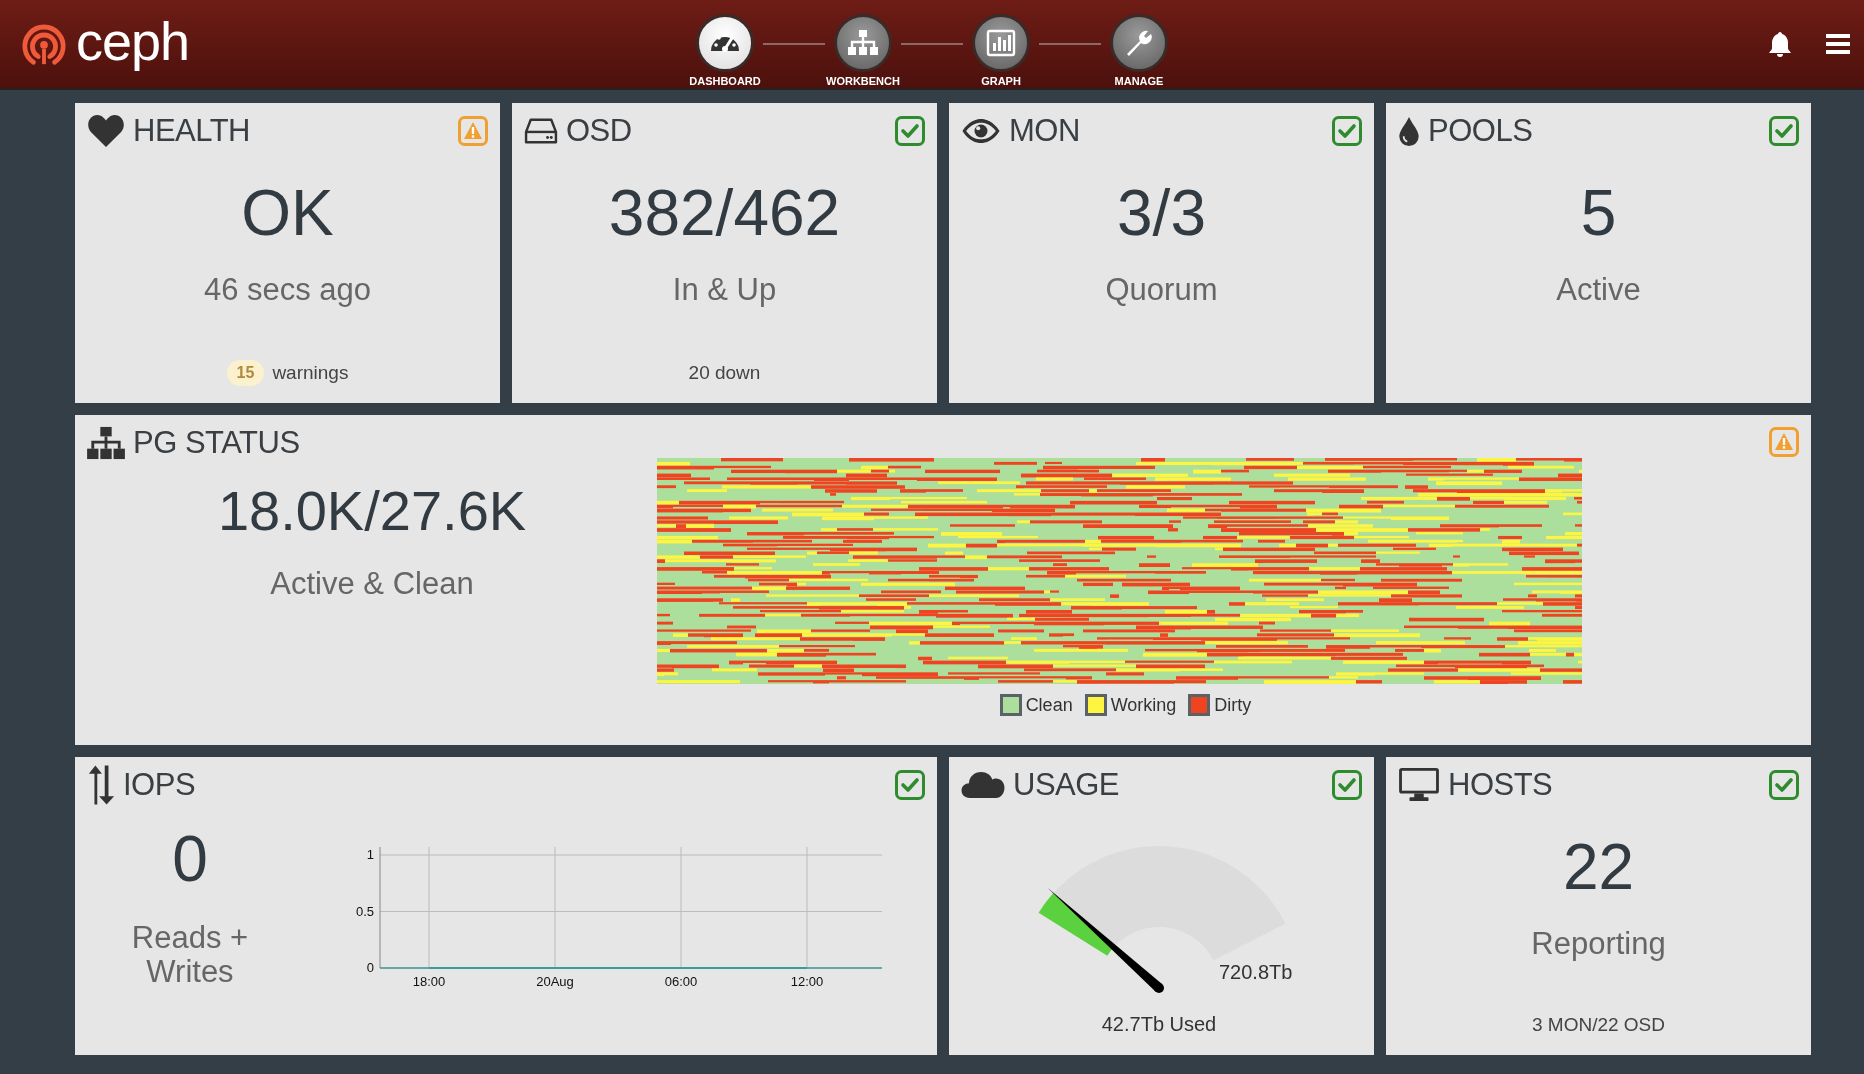 The width and height of the screenshot is (1864, 1074). I want to click on stat-value: 3/3, so click(1161, 213).